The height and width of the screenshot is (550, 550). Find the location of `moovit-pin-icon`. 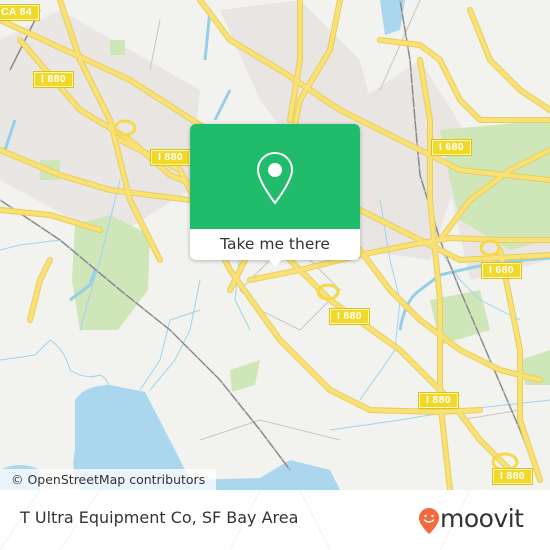

moovit-pin-icon is located at coordinates (429, 523).